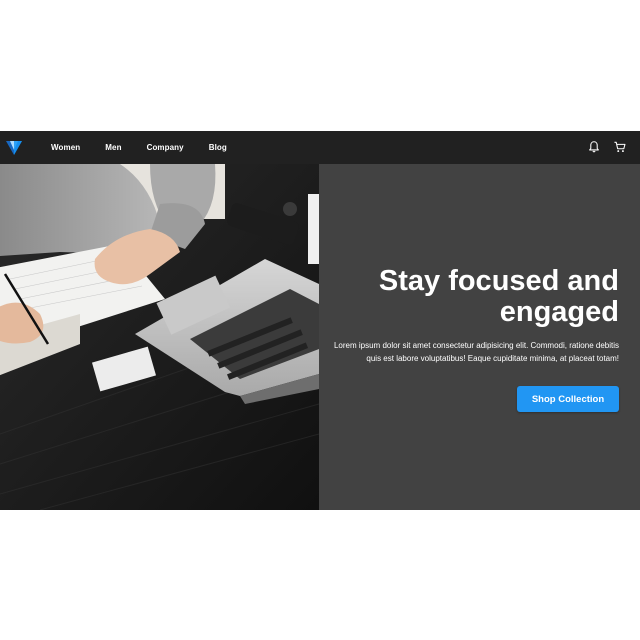  What do you see at coordinates (568, 399) in the screenshot?
I see `shop-collection-button: Shop Collection` at bounding box center [568, 399].